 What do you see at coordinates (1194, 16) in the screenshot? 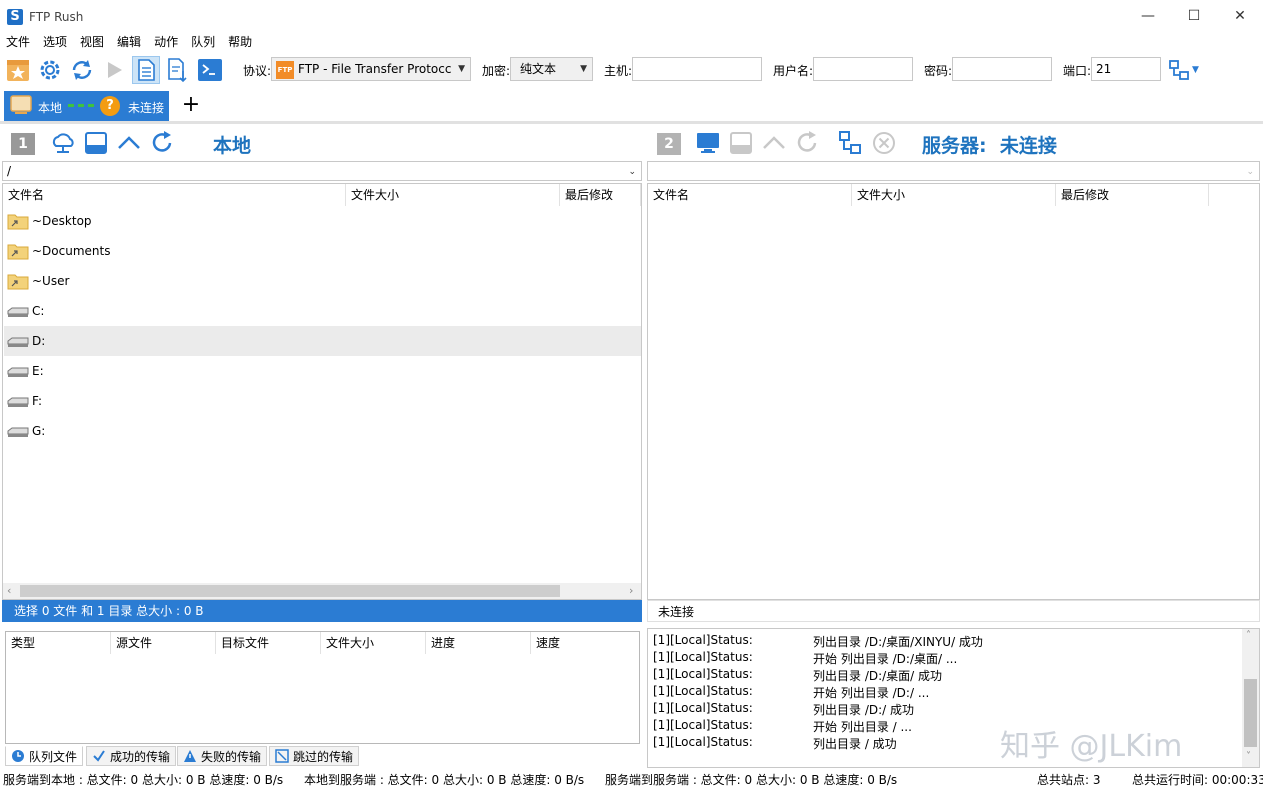
I see `maximize-button: ☐` at bounding box center [1194, 16].